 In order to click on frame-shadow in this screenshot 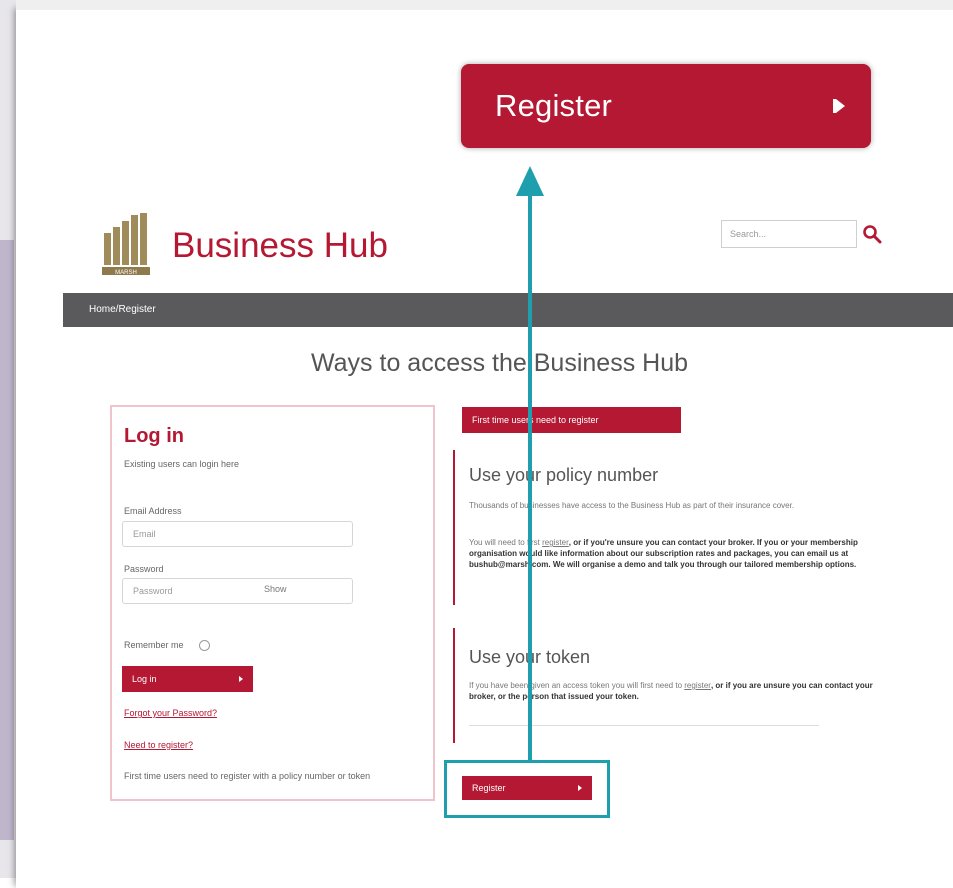, I will do `click(484, 5)`.